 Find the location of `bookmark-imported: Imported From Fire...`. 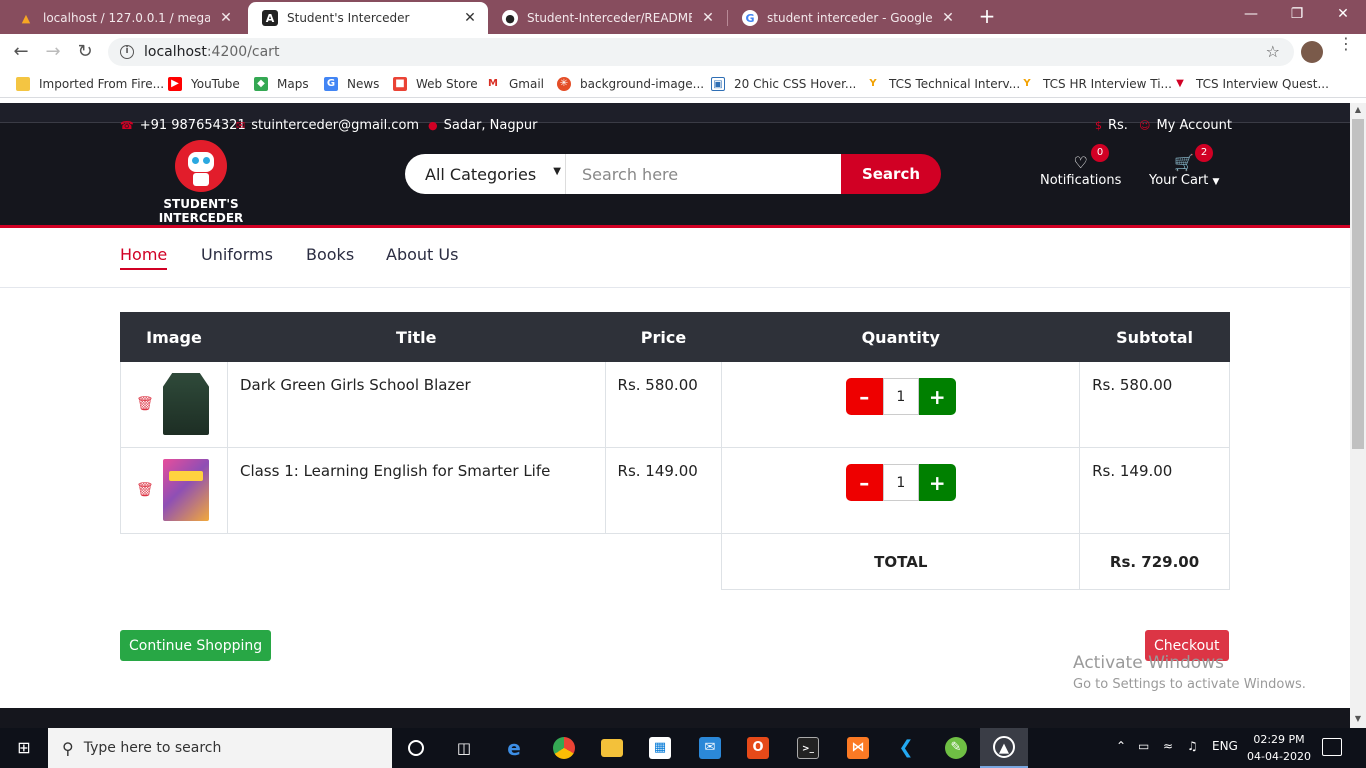

bookmark-imported: Imported From Fire... is located at coordinates (90, 84).